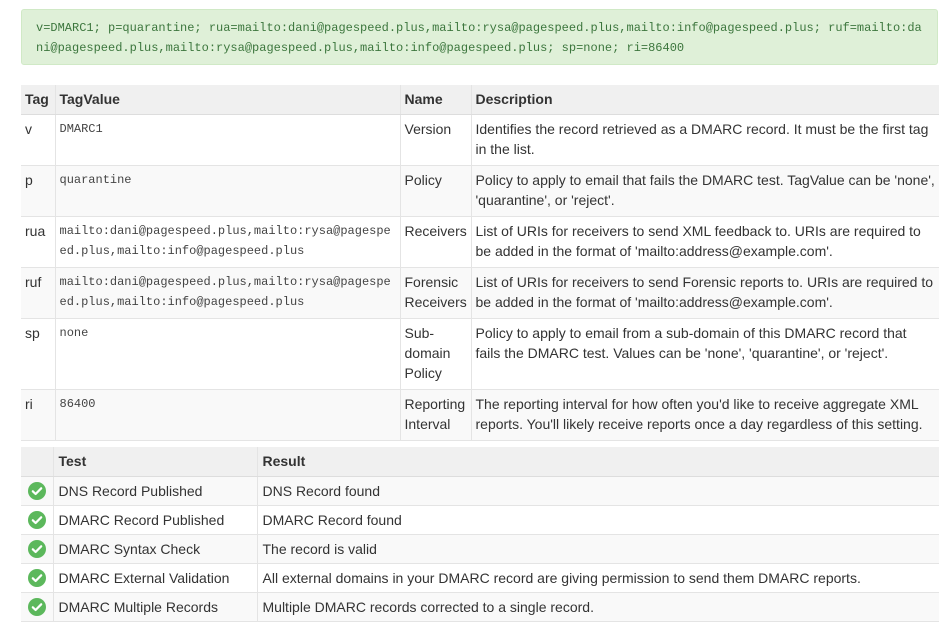 Image resolution: width=941 pixels, height=632 pixels. What do you see at coordinates (155, 607) in the screenshot?
I see `test-name-cell: DMARC Multiple Records` at bounding box center [155, 607].